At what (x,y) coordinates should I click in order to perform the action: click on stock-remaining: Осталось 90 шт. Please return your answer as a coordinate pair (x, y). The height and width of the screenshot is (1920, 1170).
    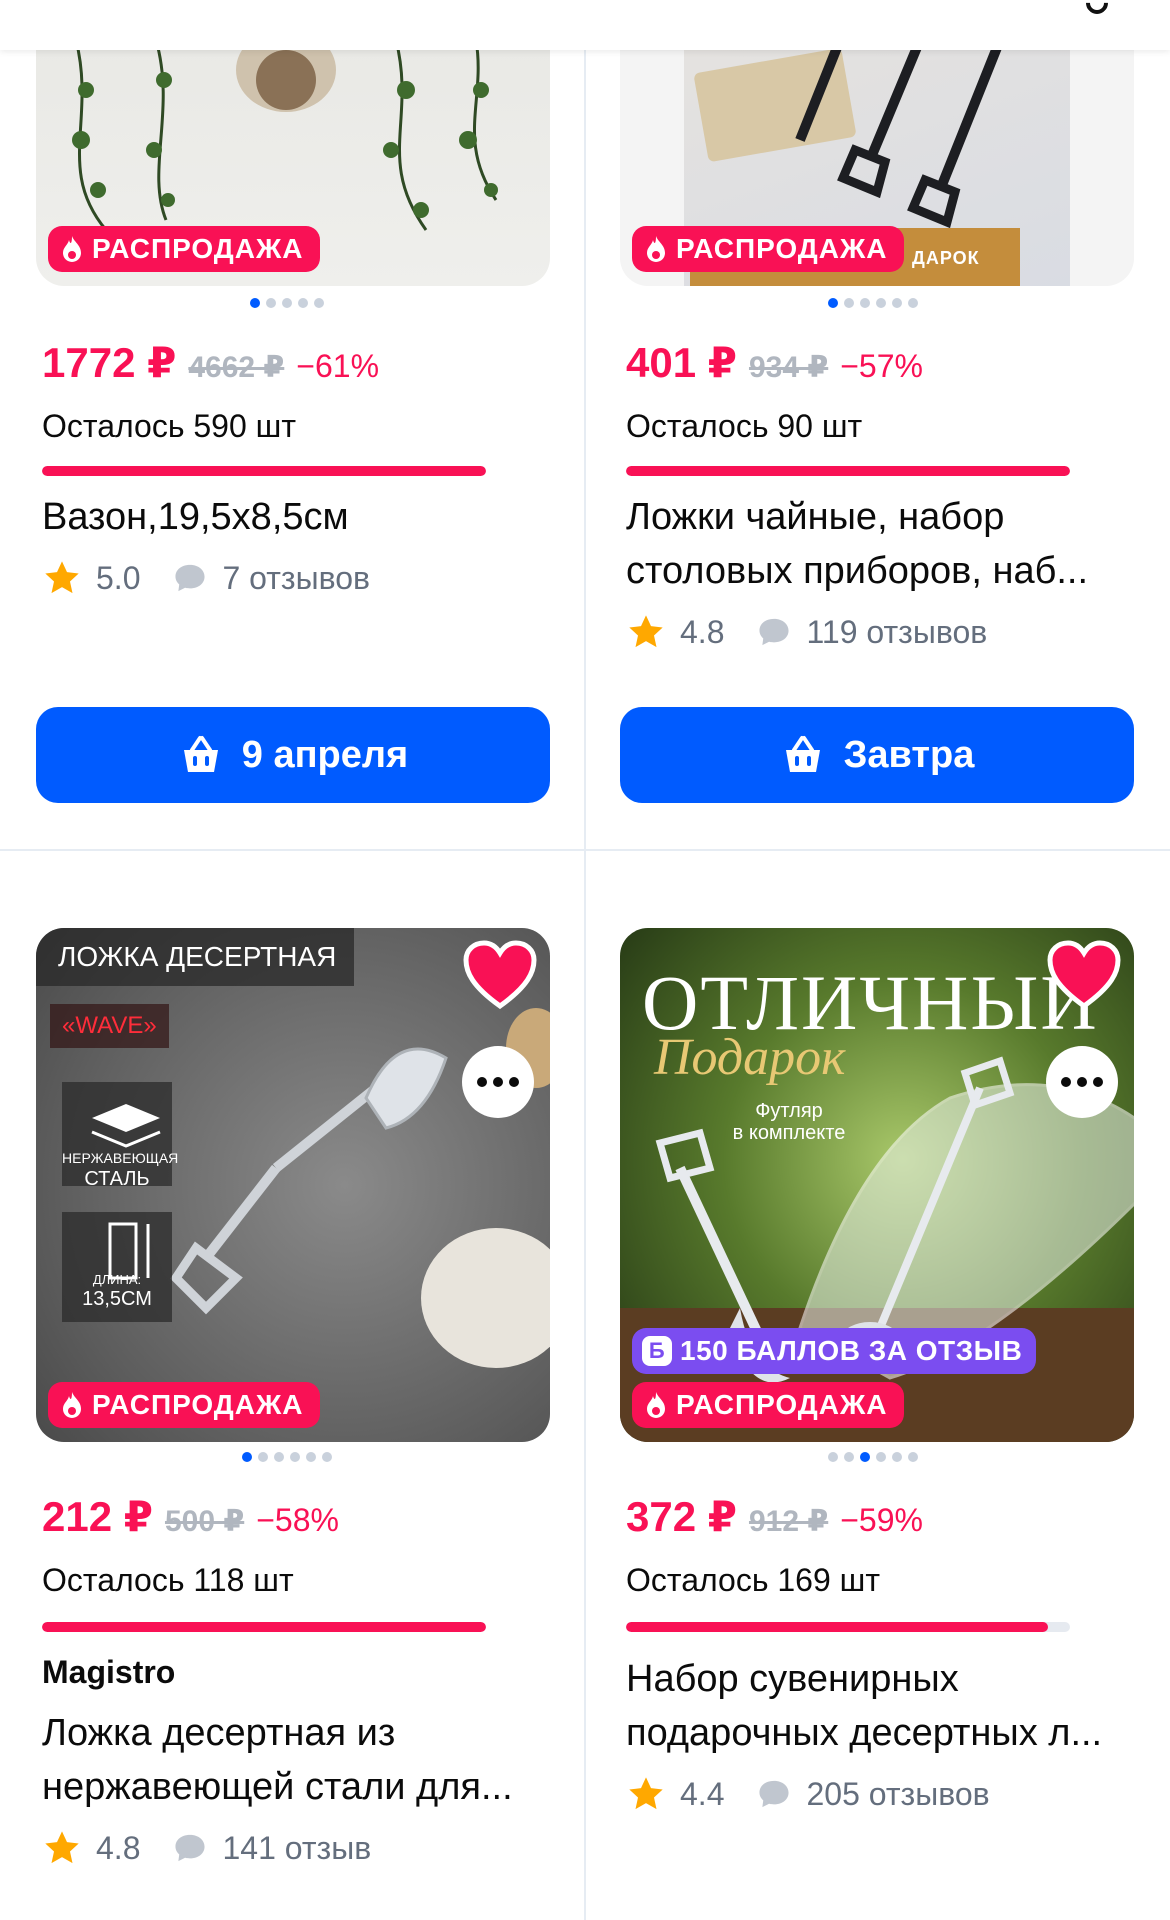
    Looking at the image, I should click on (744, 426).